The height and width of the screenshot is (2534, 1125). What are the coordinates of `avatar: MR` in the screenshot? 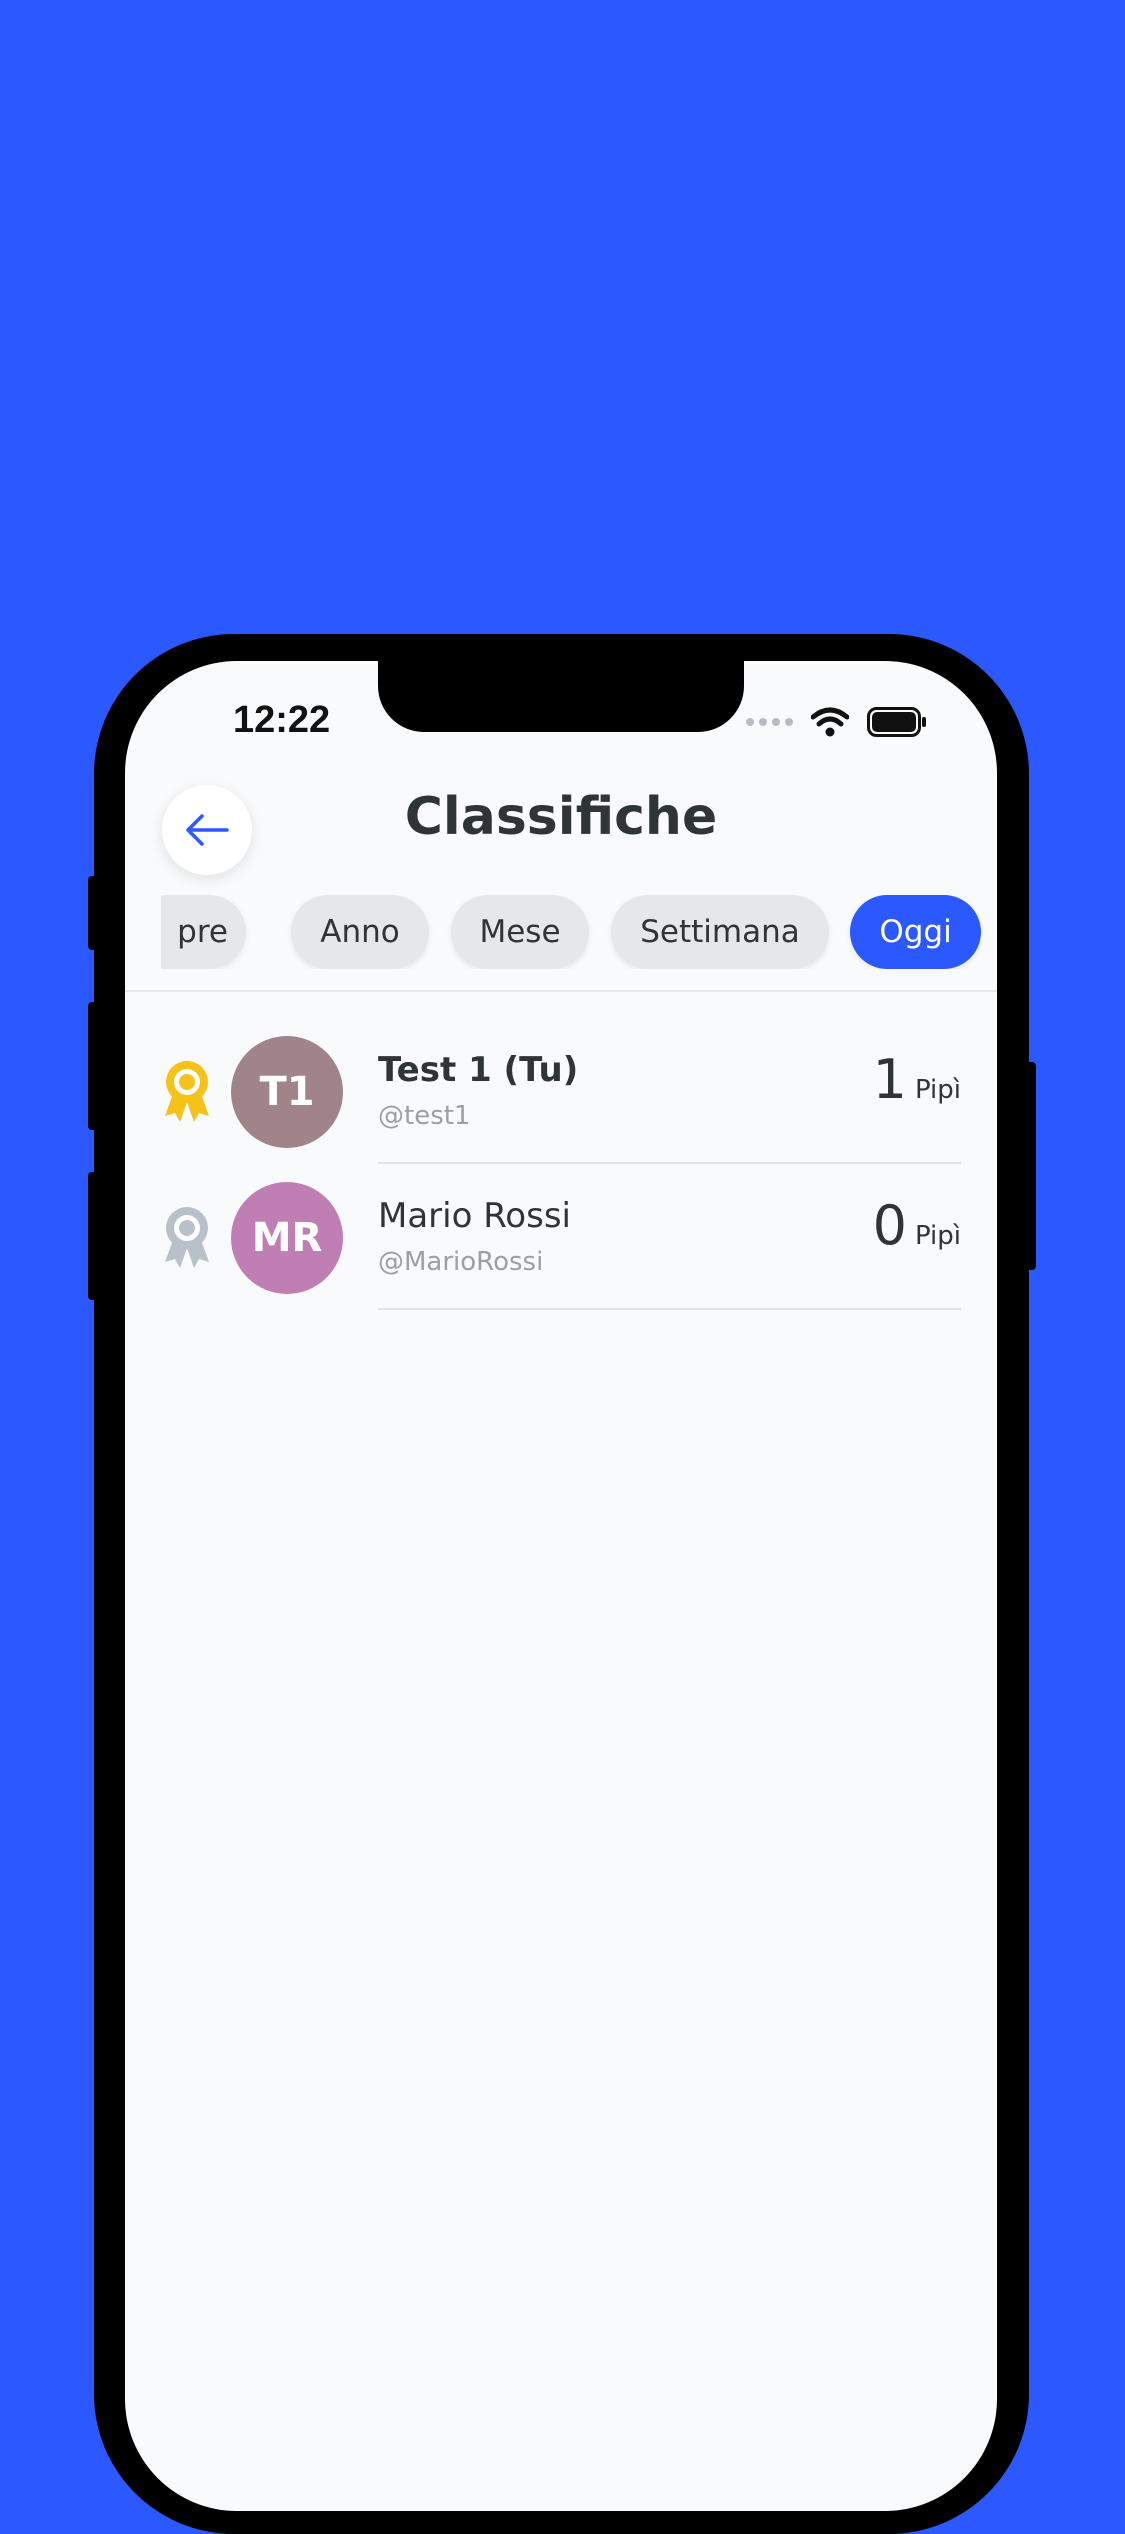 It's located at (287, 1238).